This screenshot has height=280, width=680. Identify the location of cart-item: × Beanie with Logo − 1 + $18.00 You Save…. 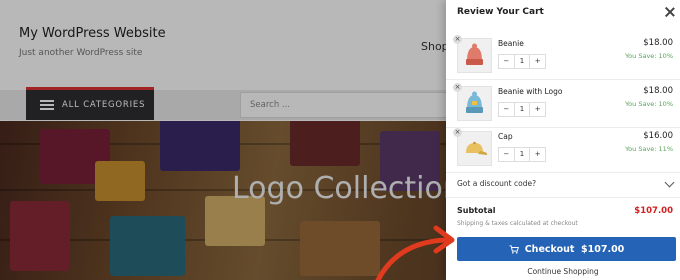
(563, 105).